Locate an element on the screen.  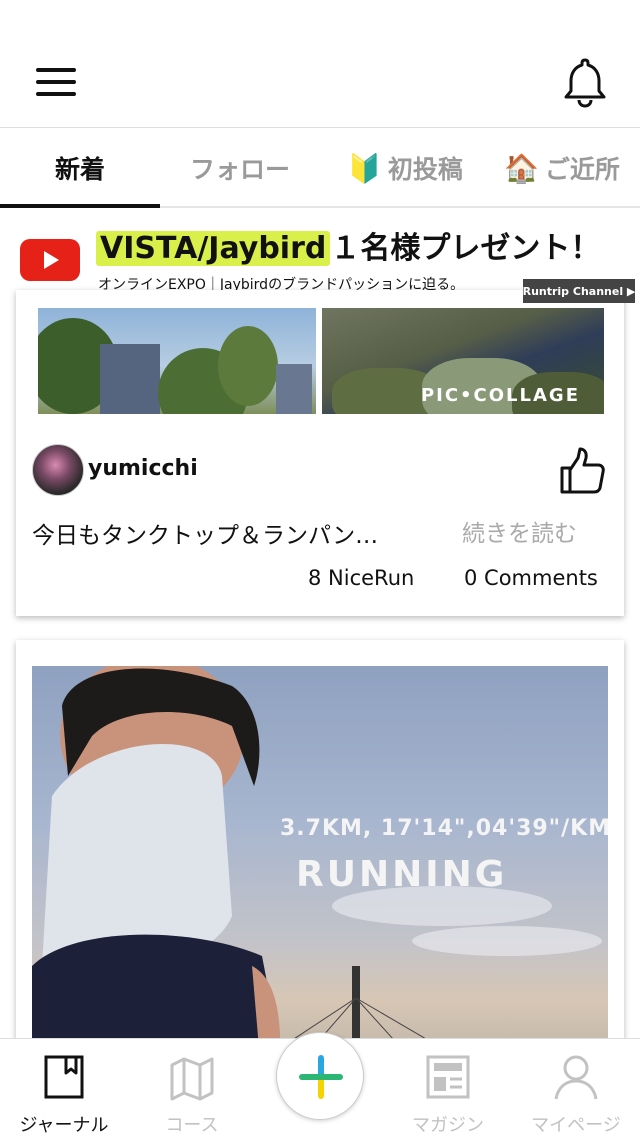
read-more-link: 続きを読む is located at coordinates (519, 531).